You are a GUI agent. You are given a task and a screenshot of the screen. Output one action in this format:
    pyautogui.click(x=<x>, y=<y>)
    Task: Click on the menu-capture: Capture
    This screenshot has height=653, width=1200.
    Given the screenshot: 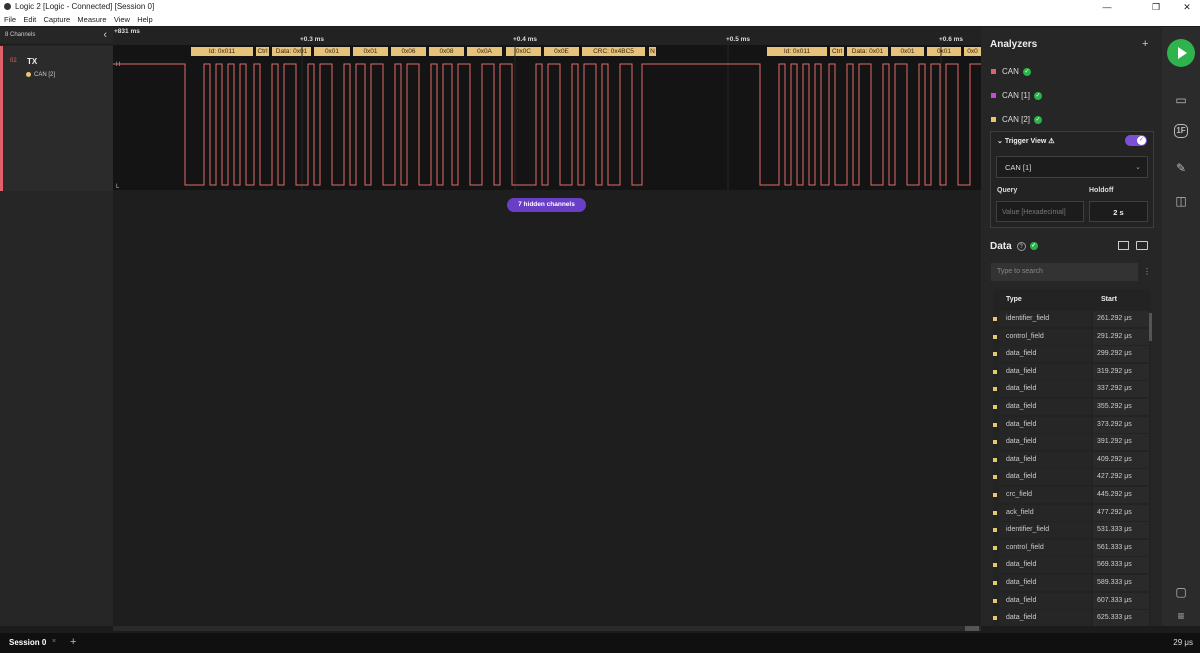 What is the action you would take?
    pyautogui.click(x=57, y=20)
    